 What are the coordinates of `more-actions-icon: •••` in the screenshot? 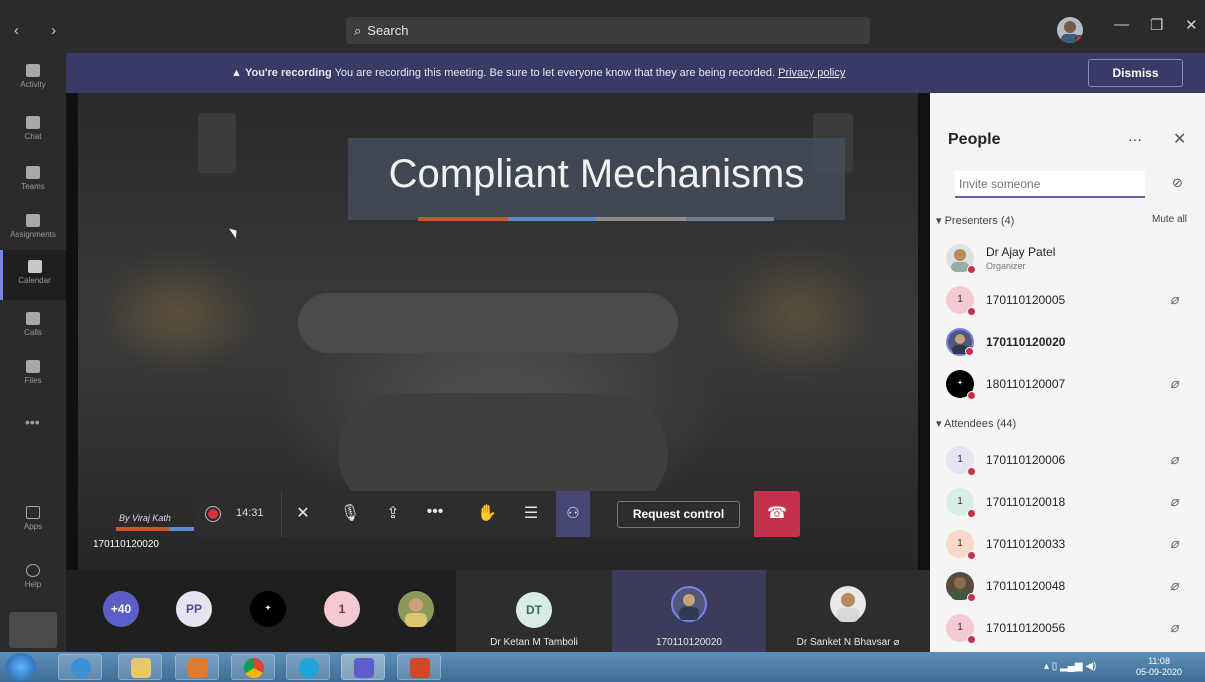 It's located at (435, 512).